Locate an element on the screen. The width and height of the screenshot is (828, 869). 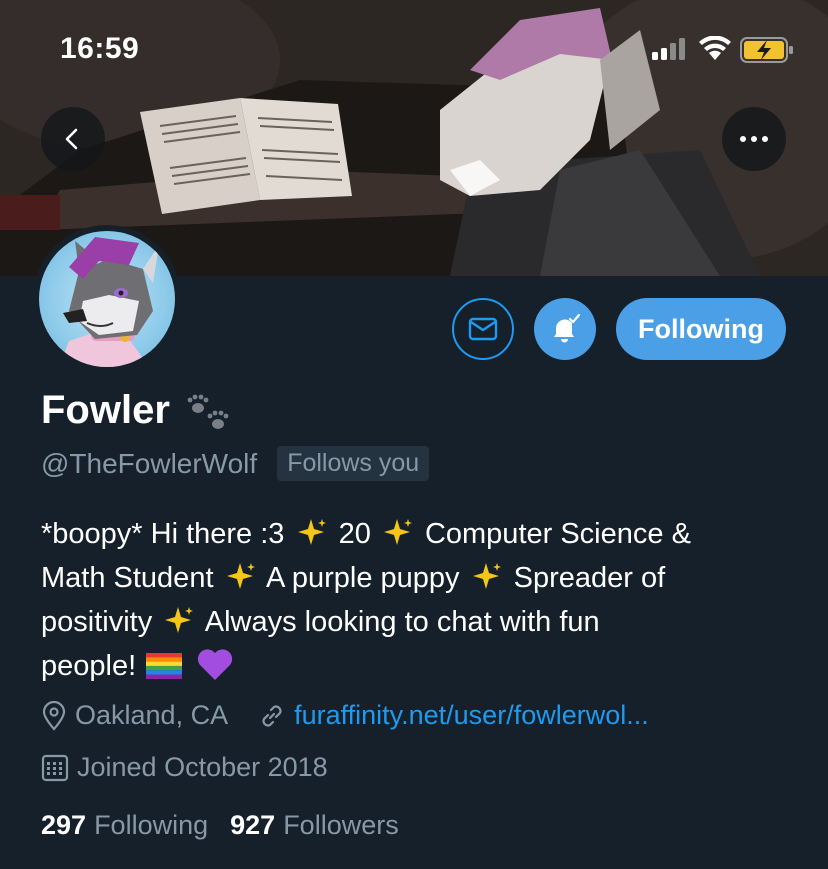
bio-text: 20 is located at coordinates (354, 534).